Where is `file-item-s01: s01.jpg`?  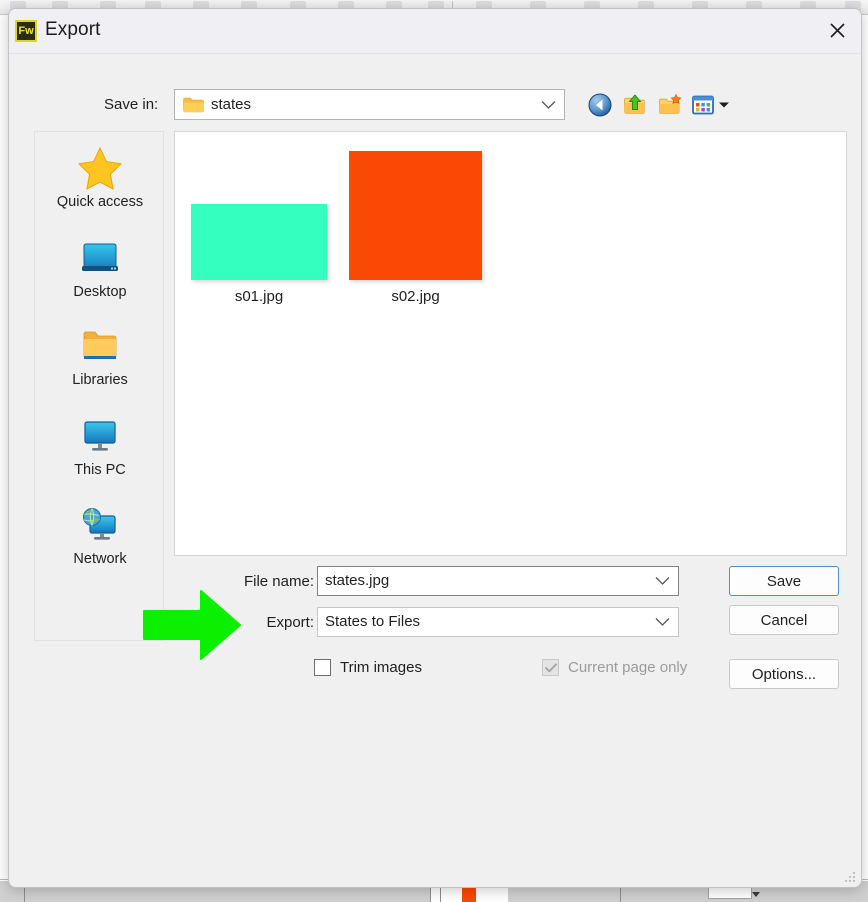 file-item-s01: s01.jpg is located at coordinates (259, 254).